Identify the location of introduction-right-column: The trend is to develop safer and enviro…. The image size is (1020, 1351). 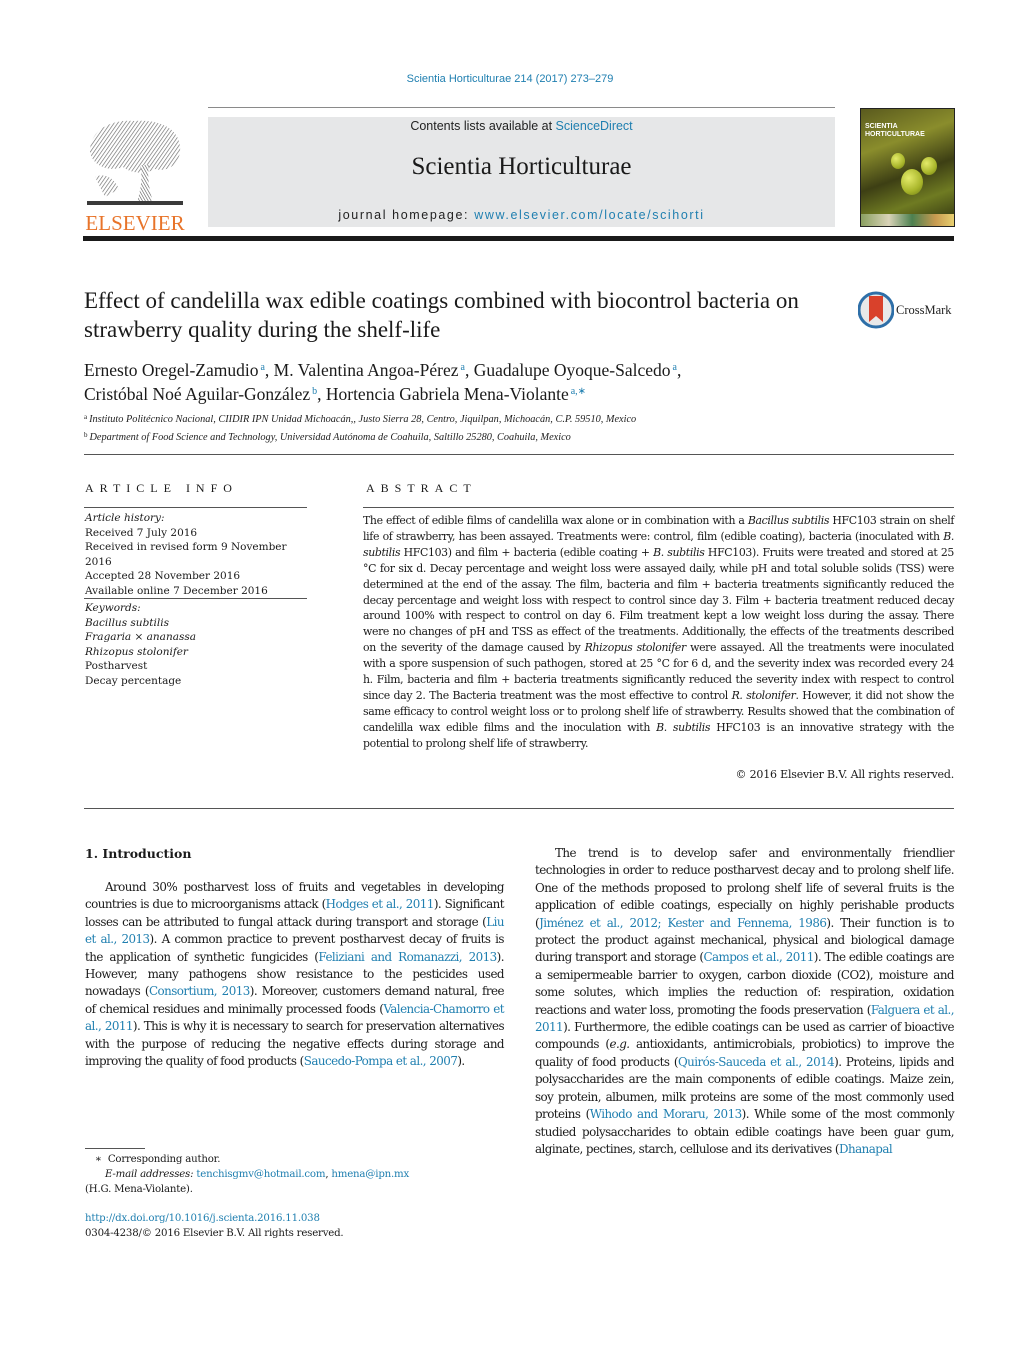
(745, 1001).